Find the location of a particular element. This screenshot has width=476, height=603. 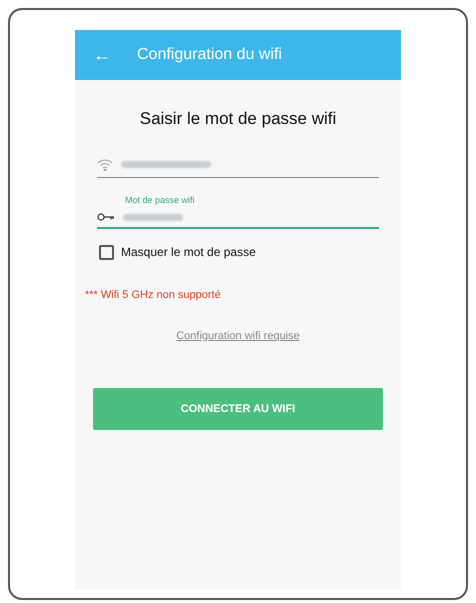

network-field is located at coordinates (238, 168).